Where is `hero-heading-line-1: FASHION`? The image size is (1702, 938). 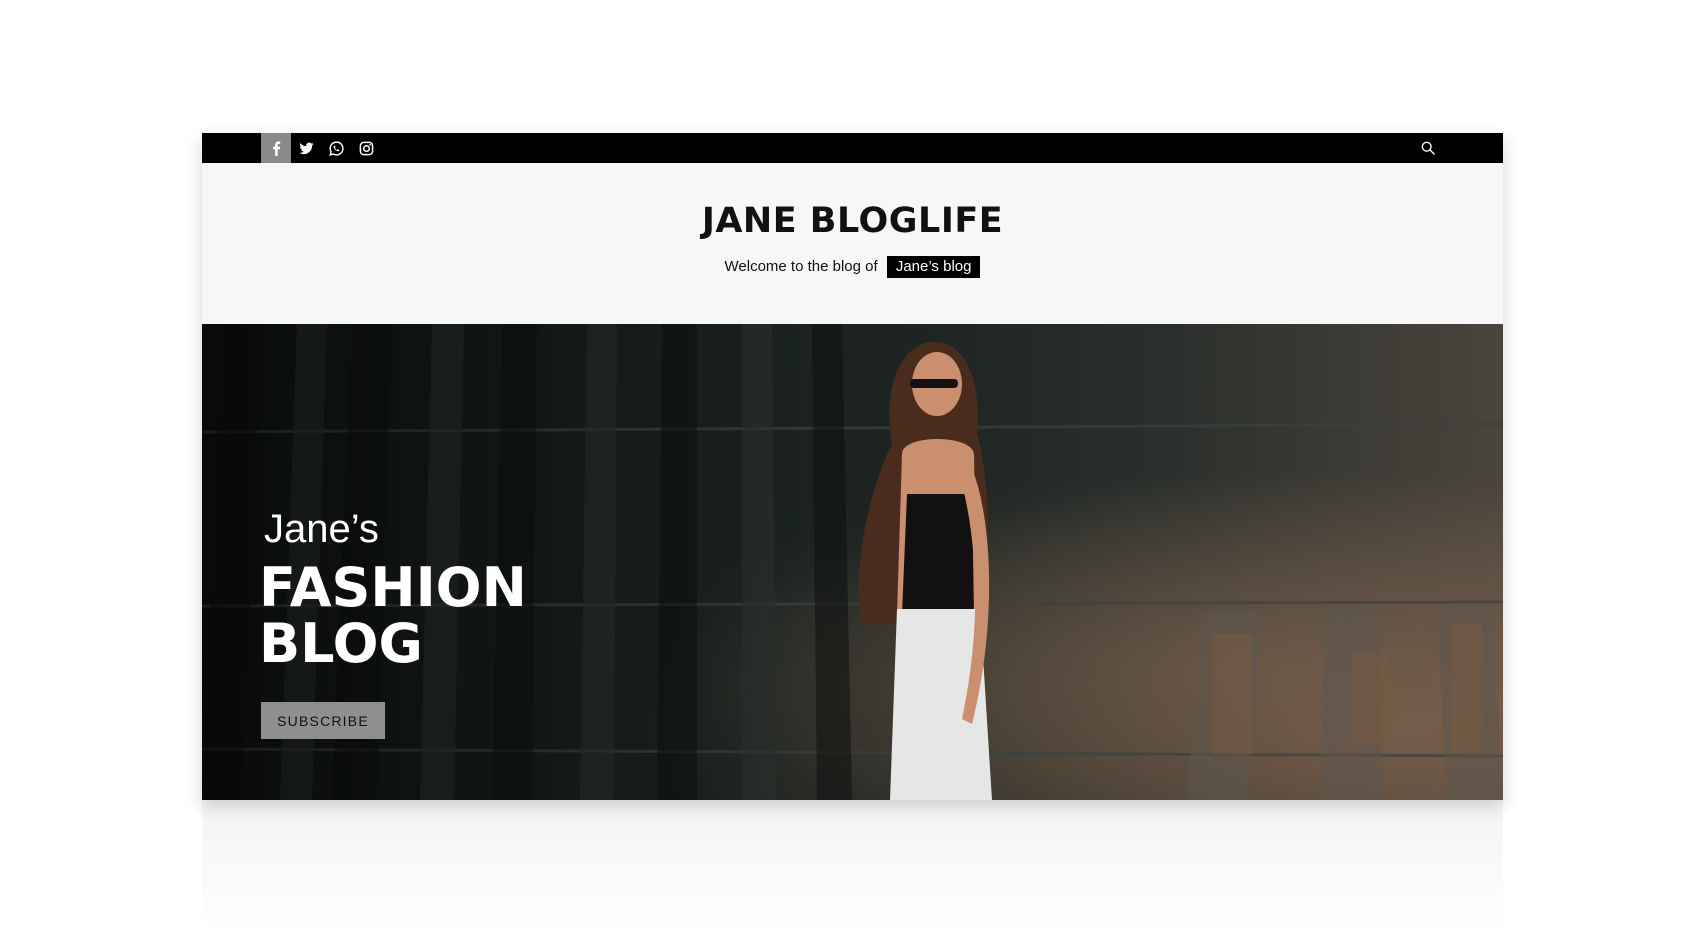
hero-heading-line-1: FASHION is located at coordinates (393, 587).